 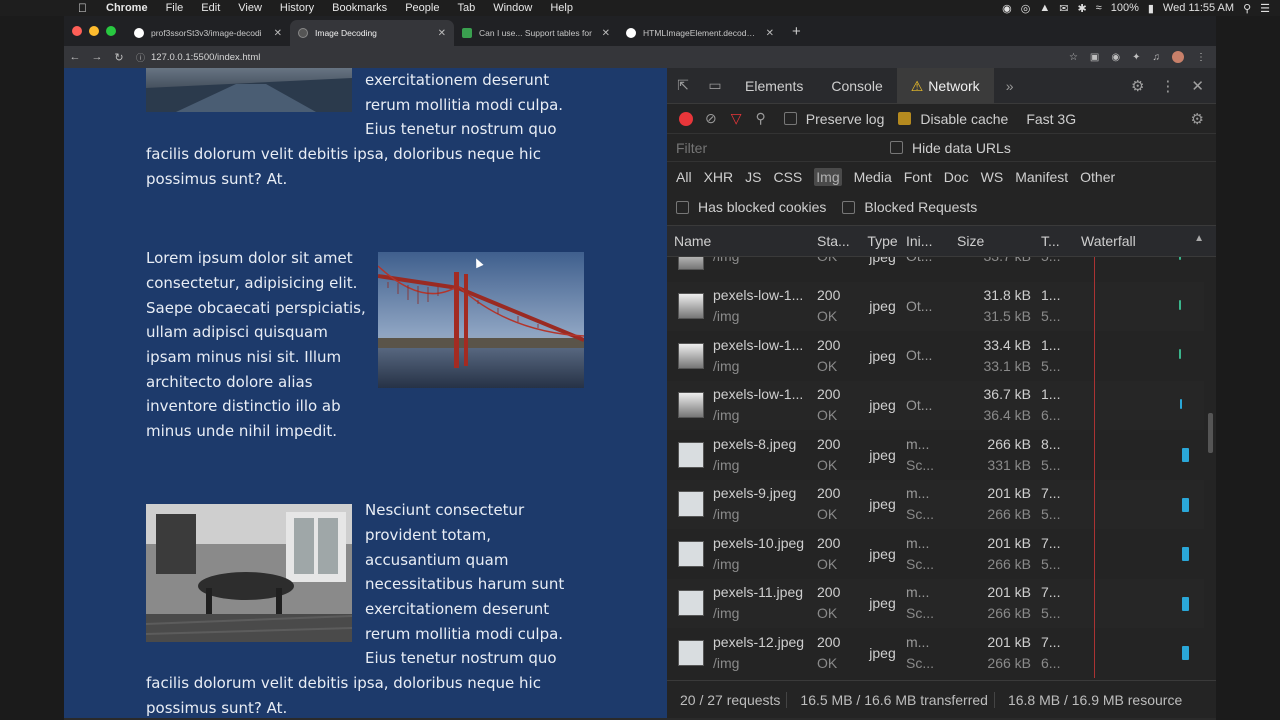 I want to click on clock: Wed 11:55 AM, so click(x=1198, y=8).